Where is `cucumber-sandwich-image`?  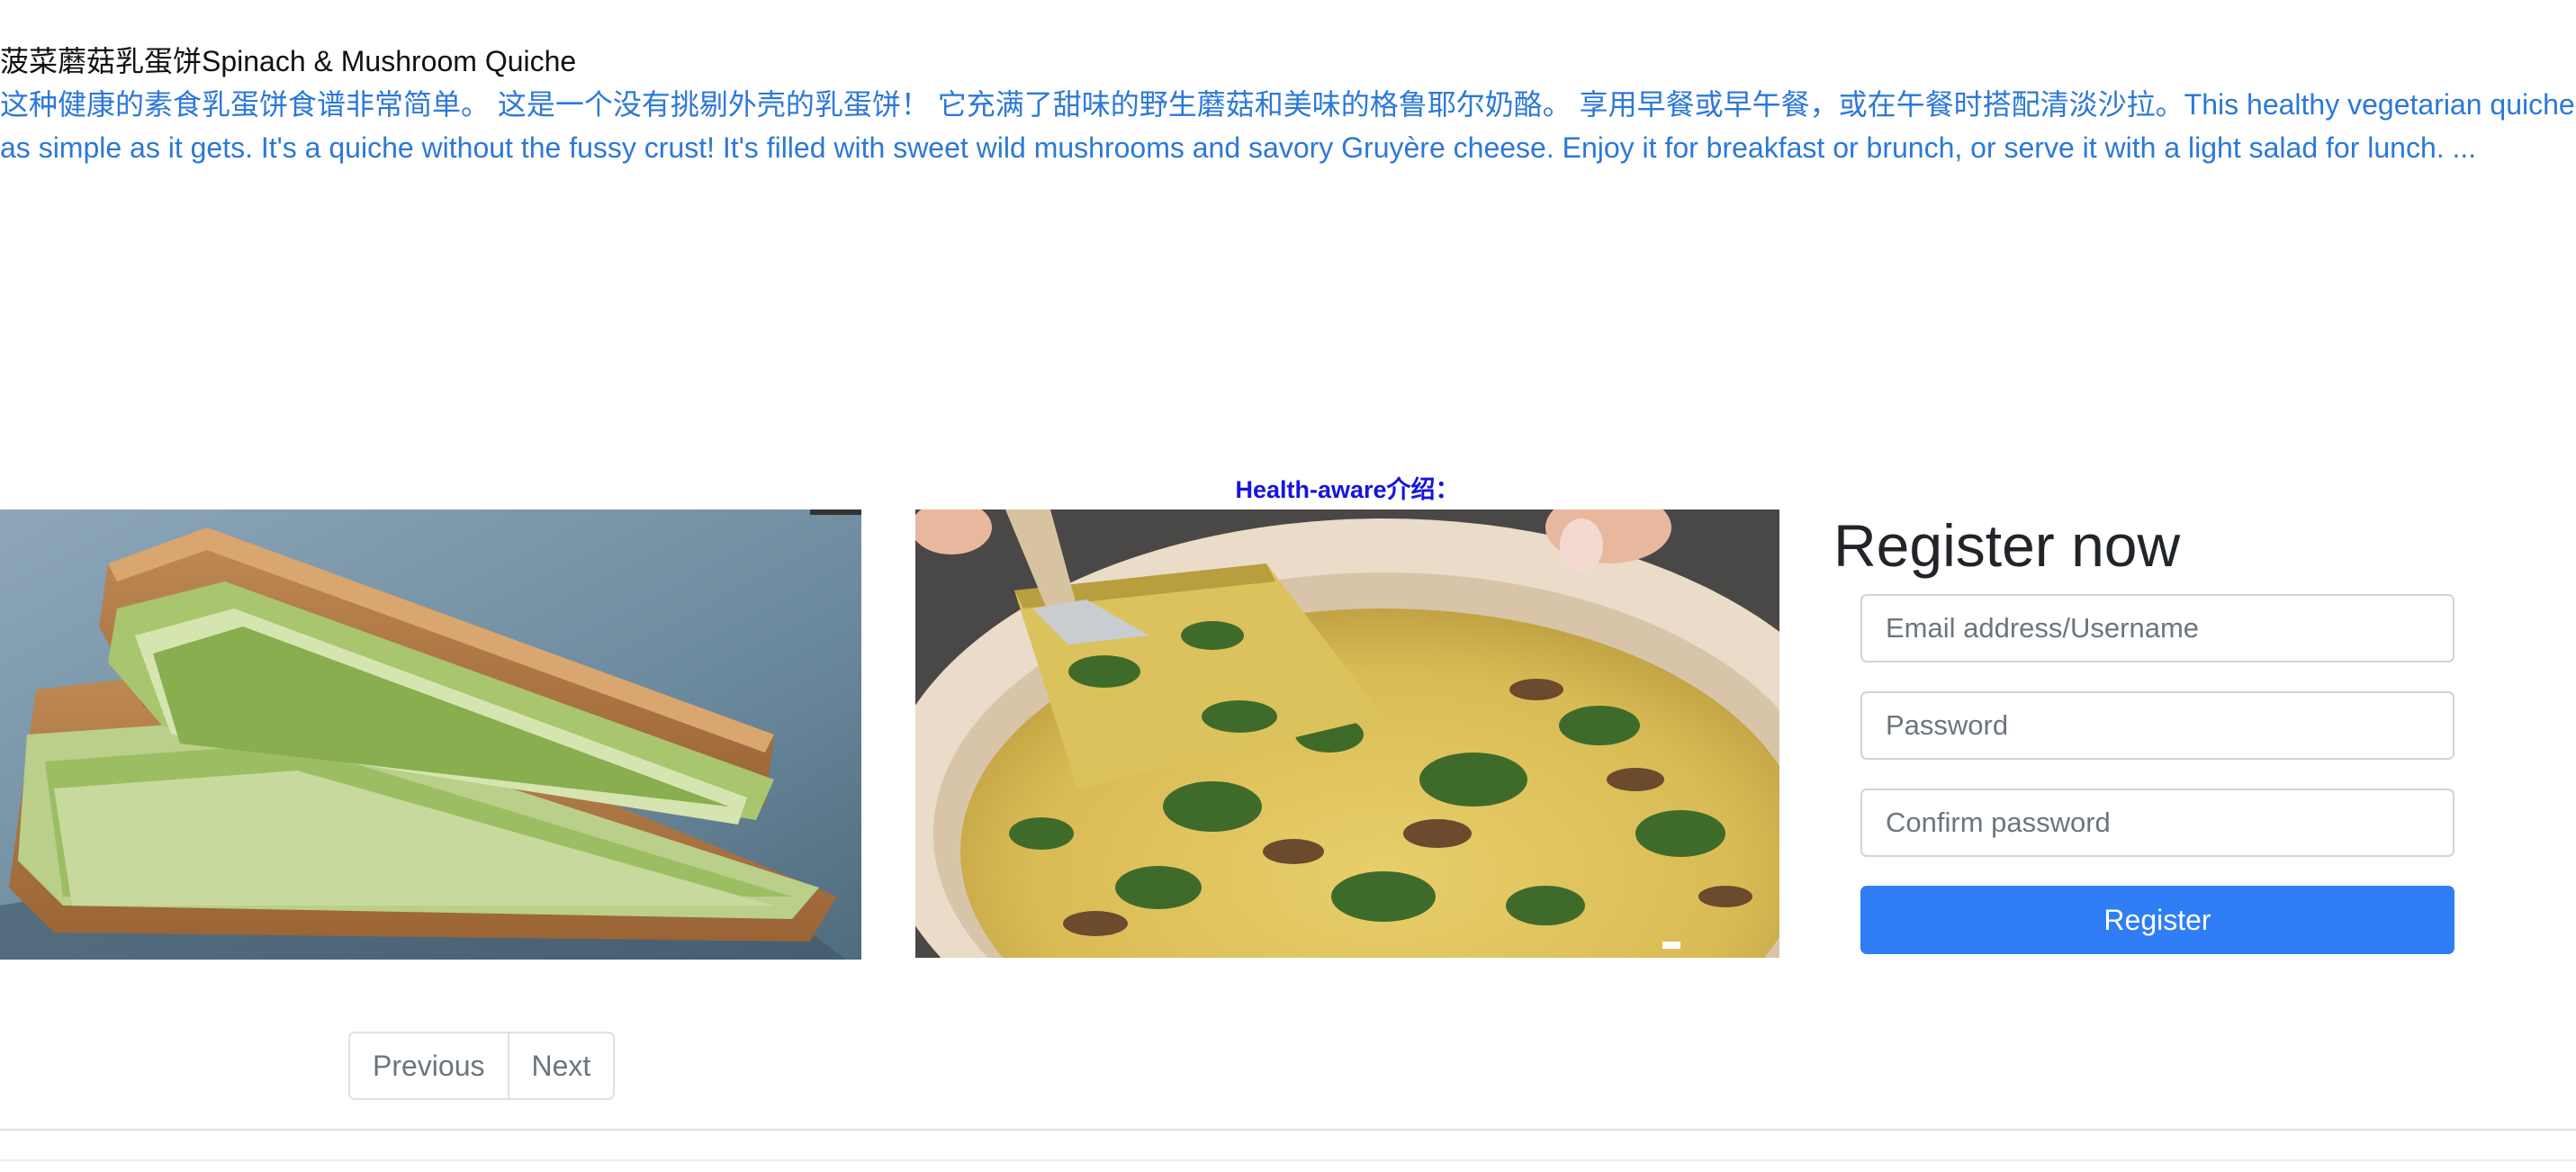
cucumber-sandwich-image is located at coordinates (430, 734).